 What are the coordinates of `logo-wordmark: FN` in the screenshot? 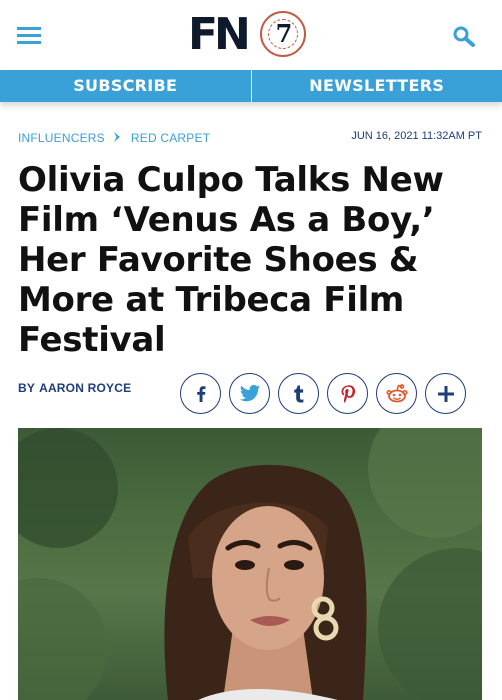 It's located at (219, 34).